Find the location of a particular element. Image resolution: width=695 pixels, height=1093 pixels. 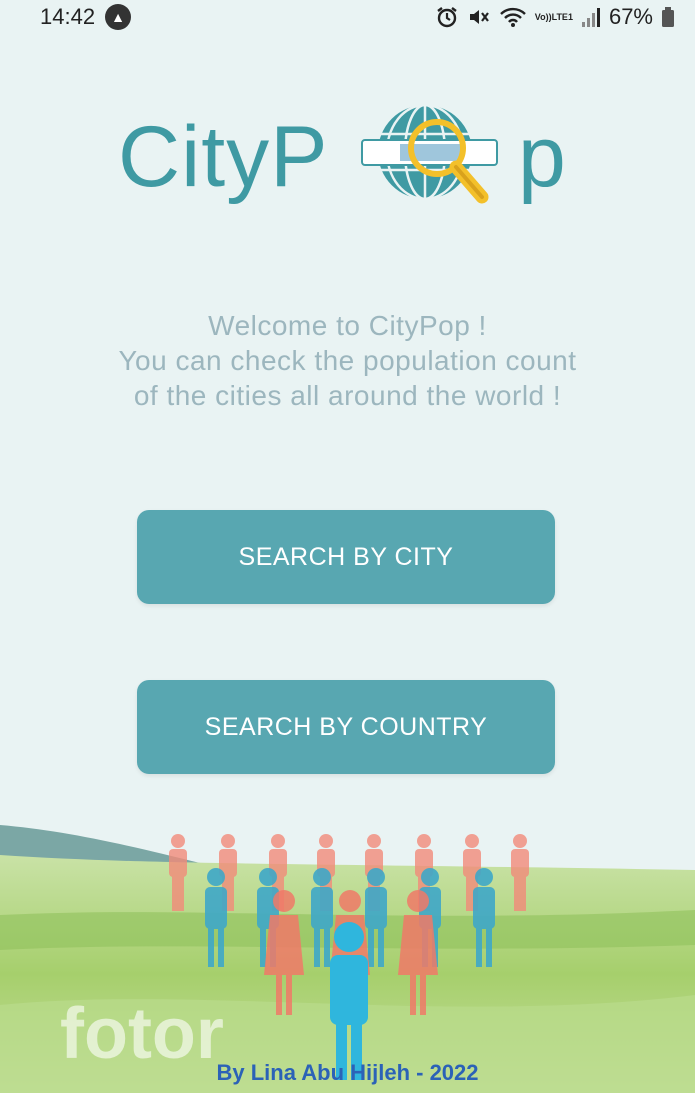

status-left: 14:42 ▲ is located at coordinates (86, 17).